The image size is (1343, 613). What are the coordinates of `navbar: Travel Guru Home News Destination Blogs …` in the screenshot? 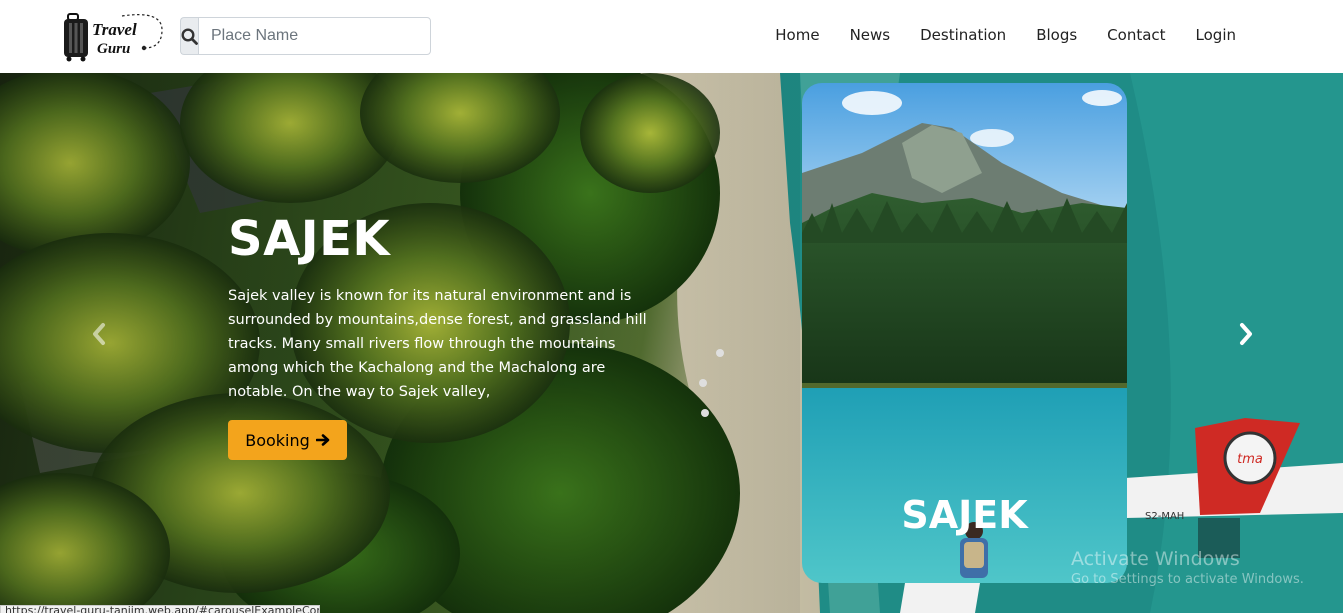 It's located at (671, 36).